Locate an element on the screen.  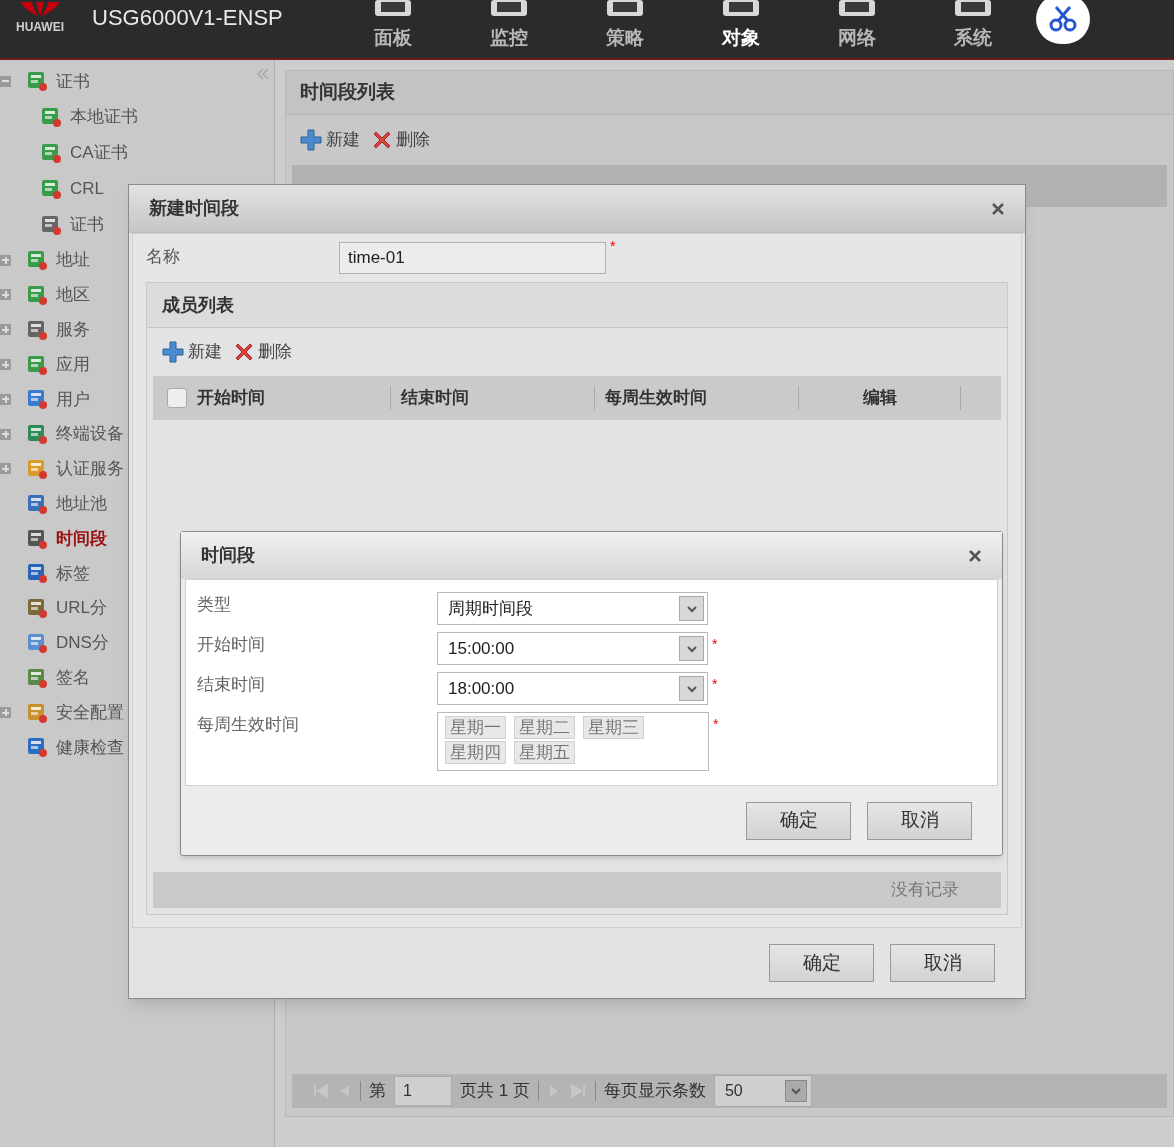
nav-tab: 系统 is located at coordinates (973, 29).